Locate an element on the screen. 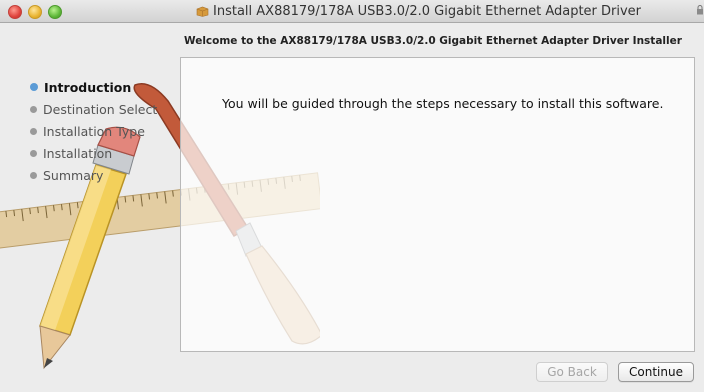 The width and height of the screenshot is (704, 392). continue-button: Continue is located at coordinates (656, 372).